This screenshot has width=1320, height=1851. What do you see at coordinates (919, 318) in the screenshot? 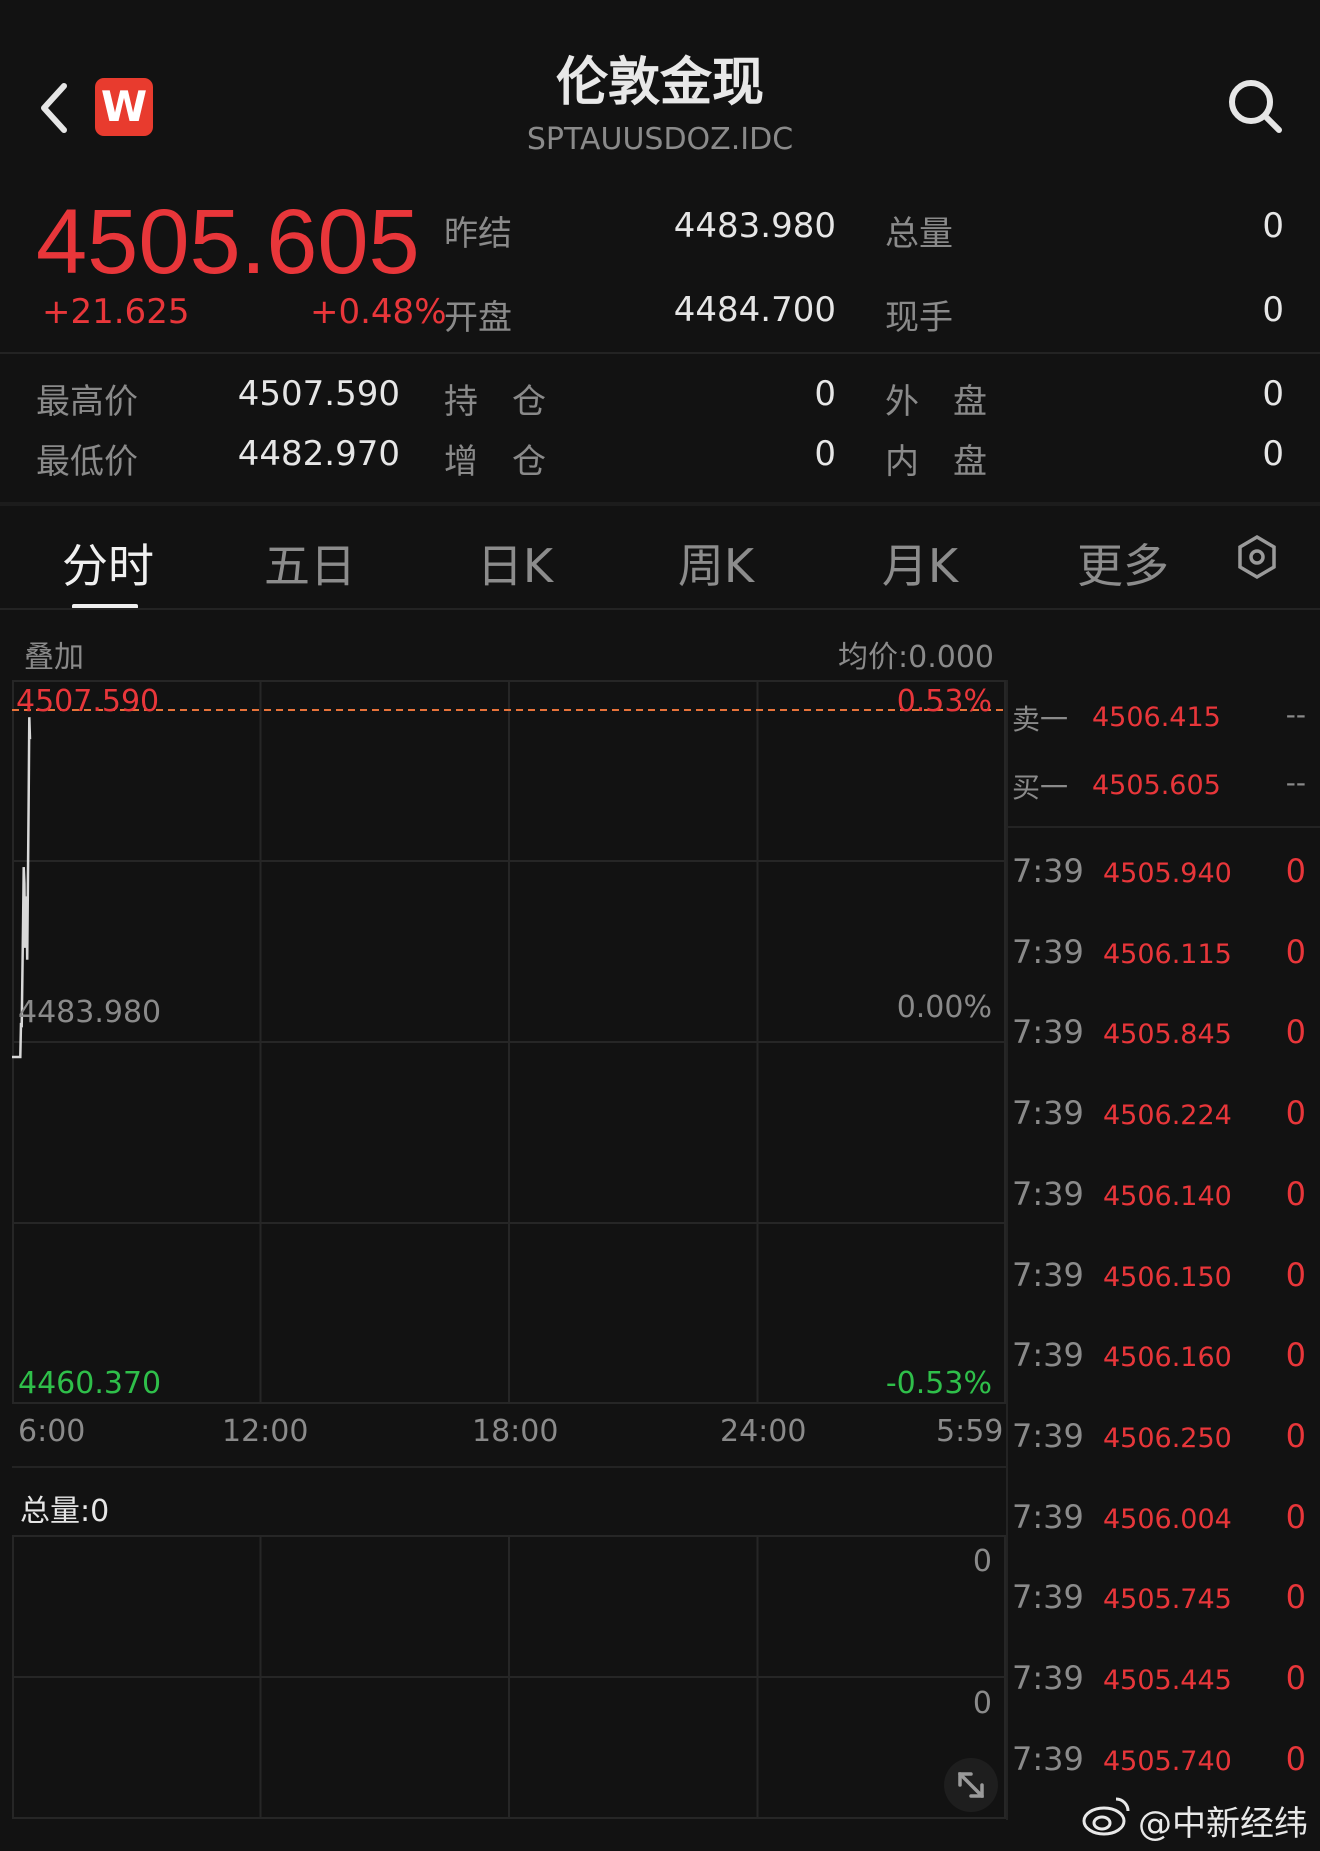
I see `current-hand-label: 现手` at bounding box center [919, 318].